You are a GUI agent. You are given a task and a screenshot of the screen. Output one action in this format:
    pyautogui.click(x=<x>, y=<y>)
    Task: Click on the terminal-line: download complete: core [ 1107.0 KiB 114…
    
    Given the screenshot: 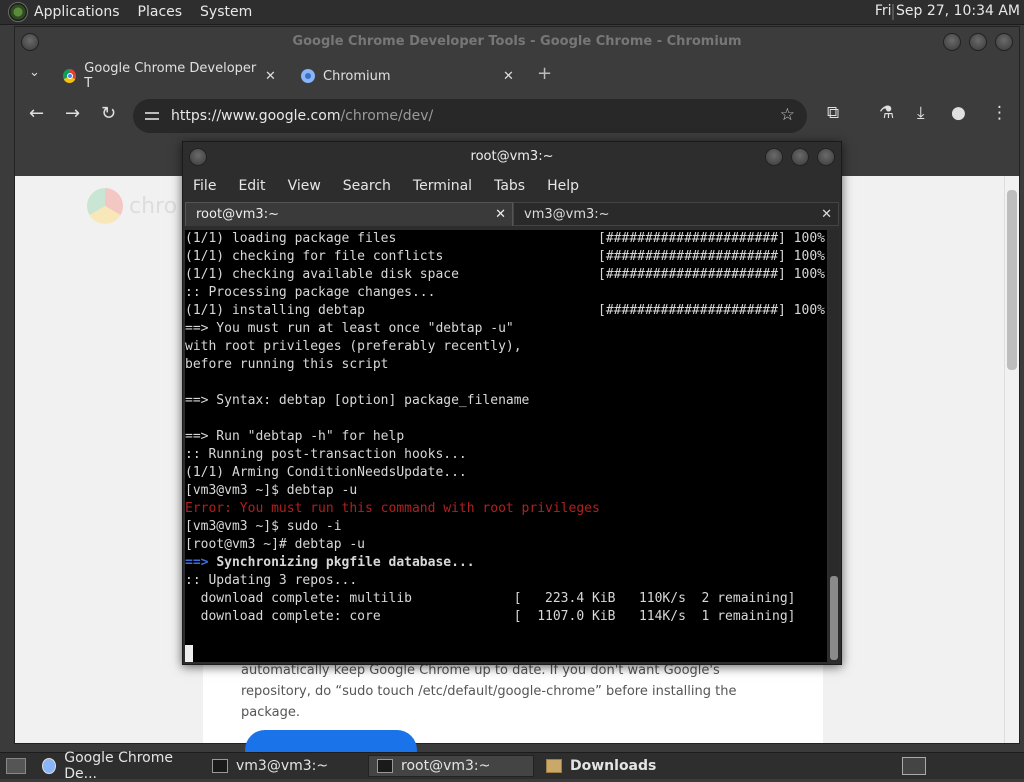 What is the action you would take?
    pyautogui.click(x=490, y=616)
    